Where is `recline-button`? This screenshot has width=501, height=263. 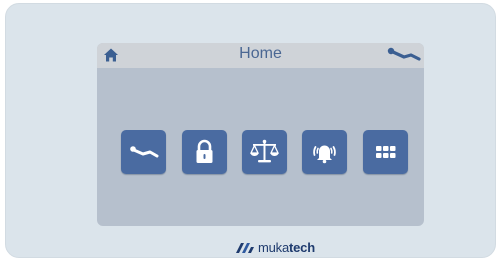
recline-button is located at coordinates (143, 152).